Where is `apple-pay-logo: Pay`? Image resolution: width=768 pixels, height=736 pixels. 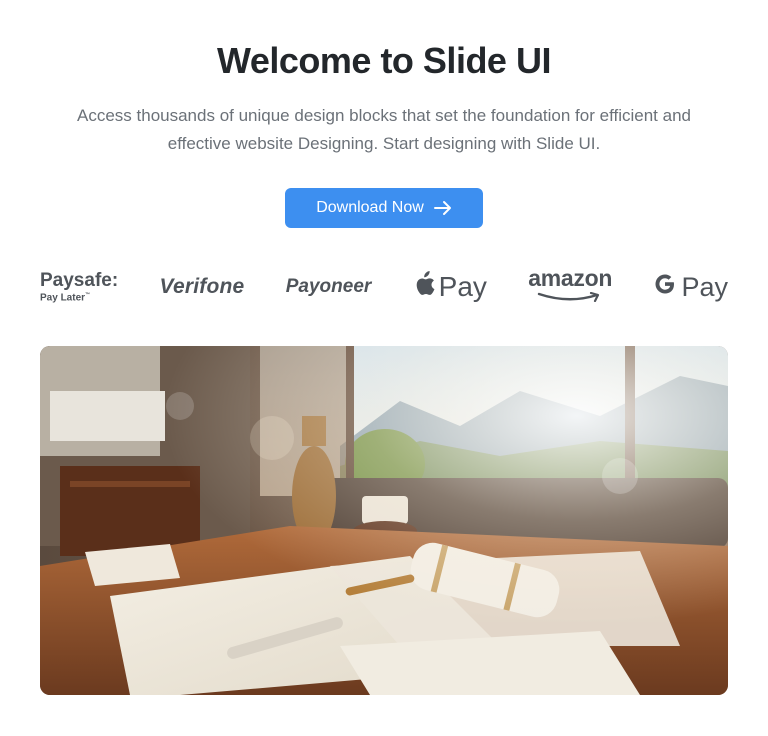
apple-pay-logo: Pay is located at coordinates (450, 287).